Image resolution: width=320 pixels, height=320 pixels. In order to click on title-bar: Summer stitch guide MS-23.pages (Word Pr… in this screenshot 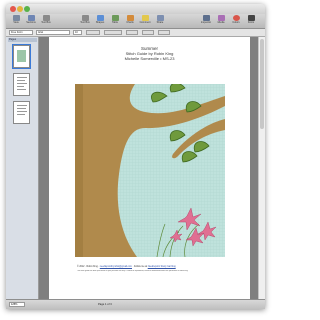, I will do `click(135, 11)`.